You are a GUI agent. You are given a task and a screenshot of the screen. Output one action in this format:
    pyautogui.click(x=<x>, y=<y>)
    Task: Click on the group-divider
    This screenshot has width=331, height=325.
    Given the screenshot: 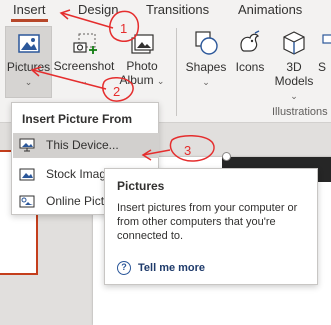 What is the action you would take?
    pyautogui.click(x=176, y=72)
    